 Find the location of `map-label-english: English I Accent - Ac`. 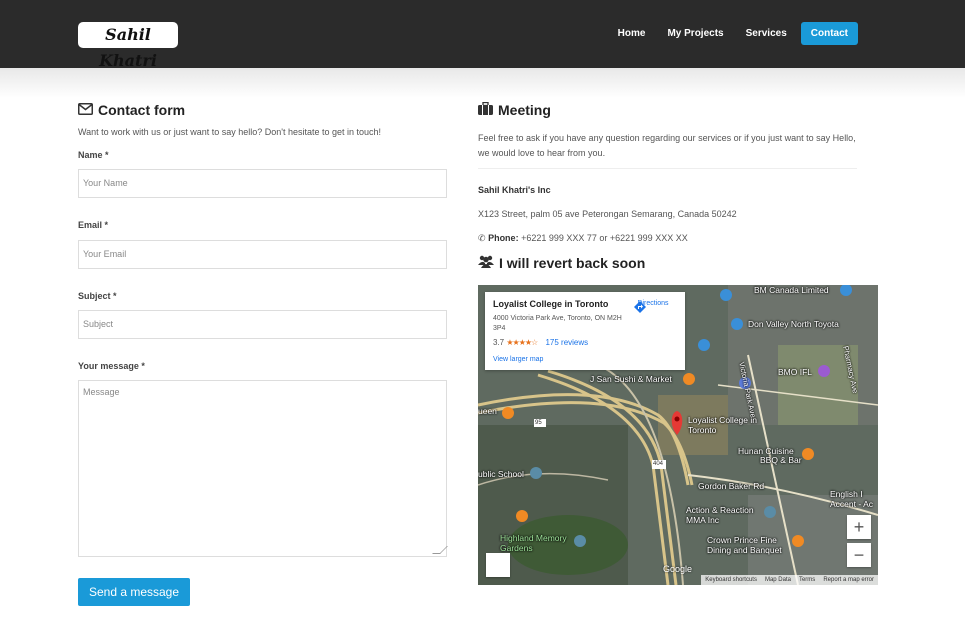

map-label-english: English I Accent - Ac is located at coordinates (851, 499).